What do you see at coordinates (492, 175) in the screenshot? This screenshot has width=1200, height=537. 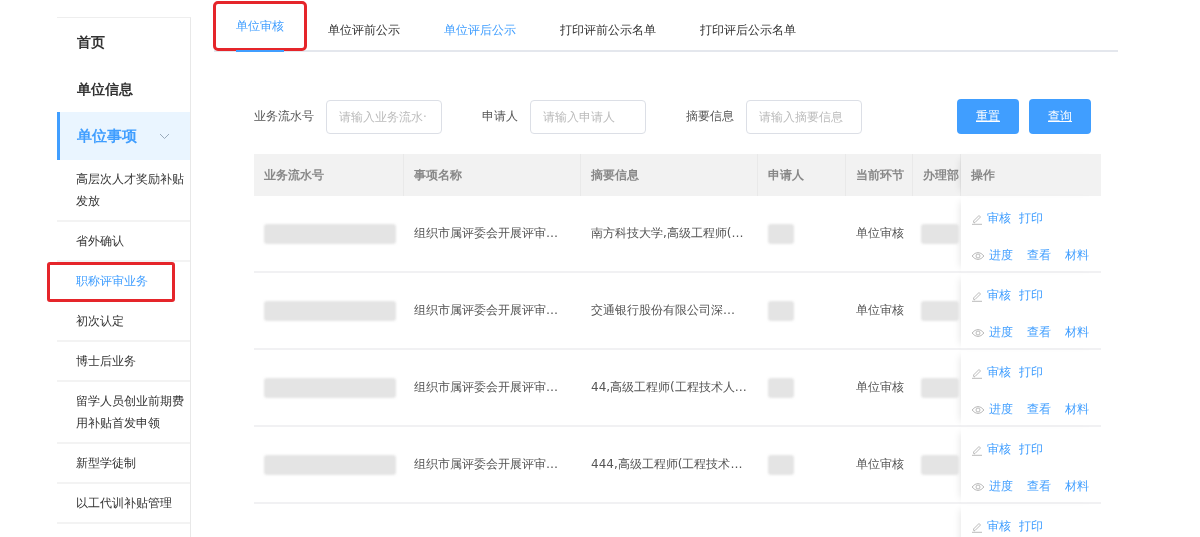 I see `column-header: 事项名称` at bounding box center [492, 175].